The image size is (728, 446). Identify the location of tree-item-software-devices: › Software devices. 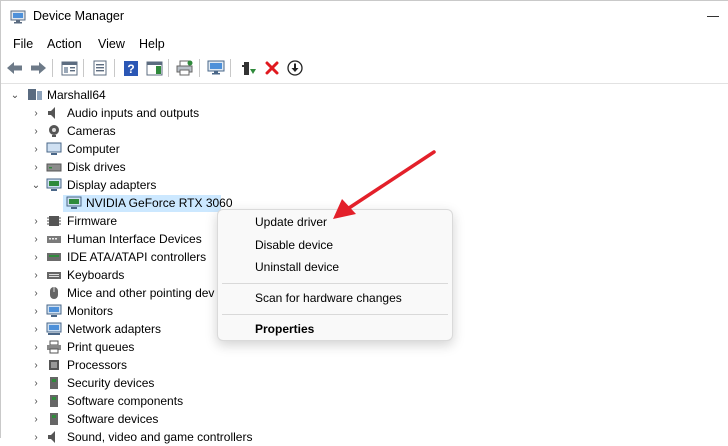
(116, 419).